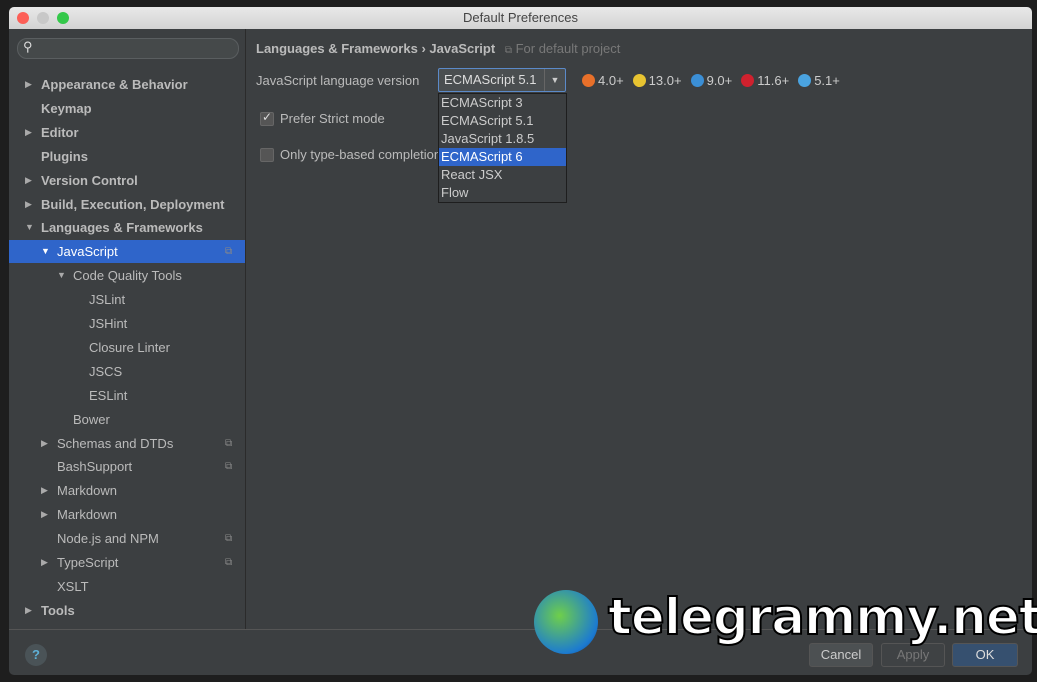 The width and height of the screenshot is (1037, 682). What do you see at coordinates (127, 299) in the screenshot?
I see `tree-item-jslint: JSLint` at bounding box center [127, 299].